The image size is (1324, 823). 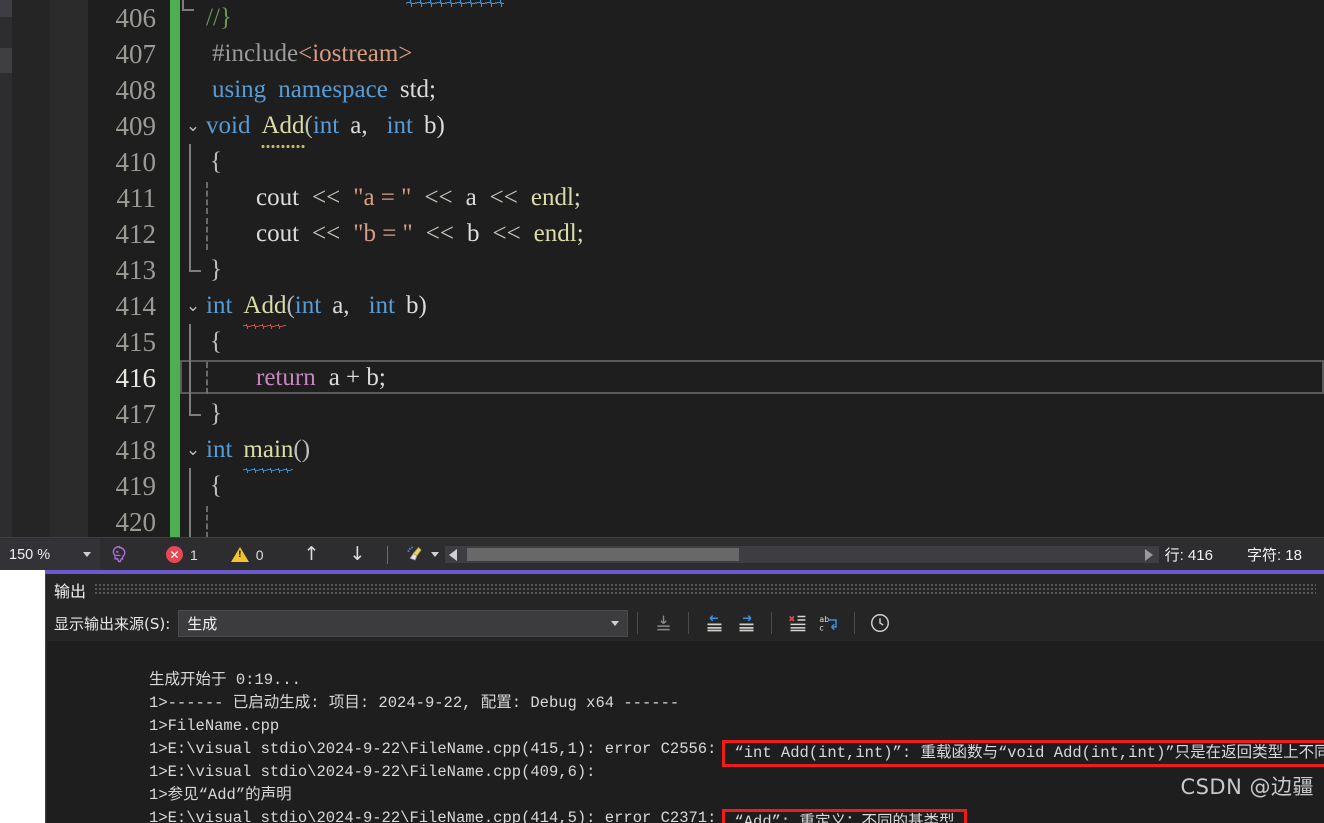 What do you see at coordinates (752, 308) in the screenshot?
I see `code-text: ⌄ int Add ( int a, int b)` at bounding box center [752, 308].